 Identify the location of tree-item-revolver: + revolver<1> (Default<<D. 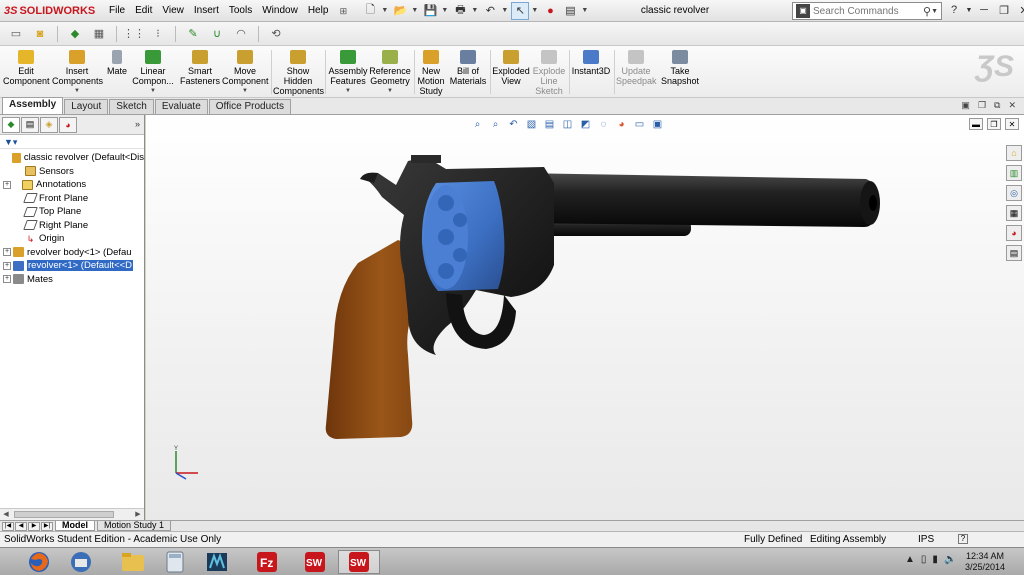
(72, 266).